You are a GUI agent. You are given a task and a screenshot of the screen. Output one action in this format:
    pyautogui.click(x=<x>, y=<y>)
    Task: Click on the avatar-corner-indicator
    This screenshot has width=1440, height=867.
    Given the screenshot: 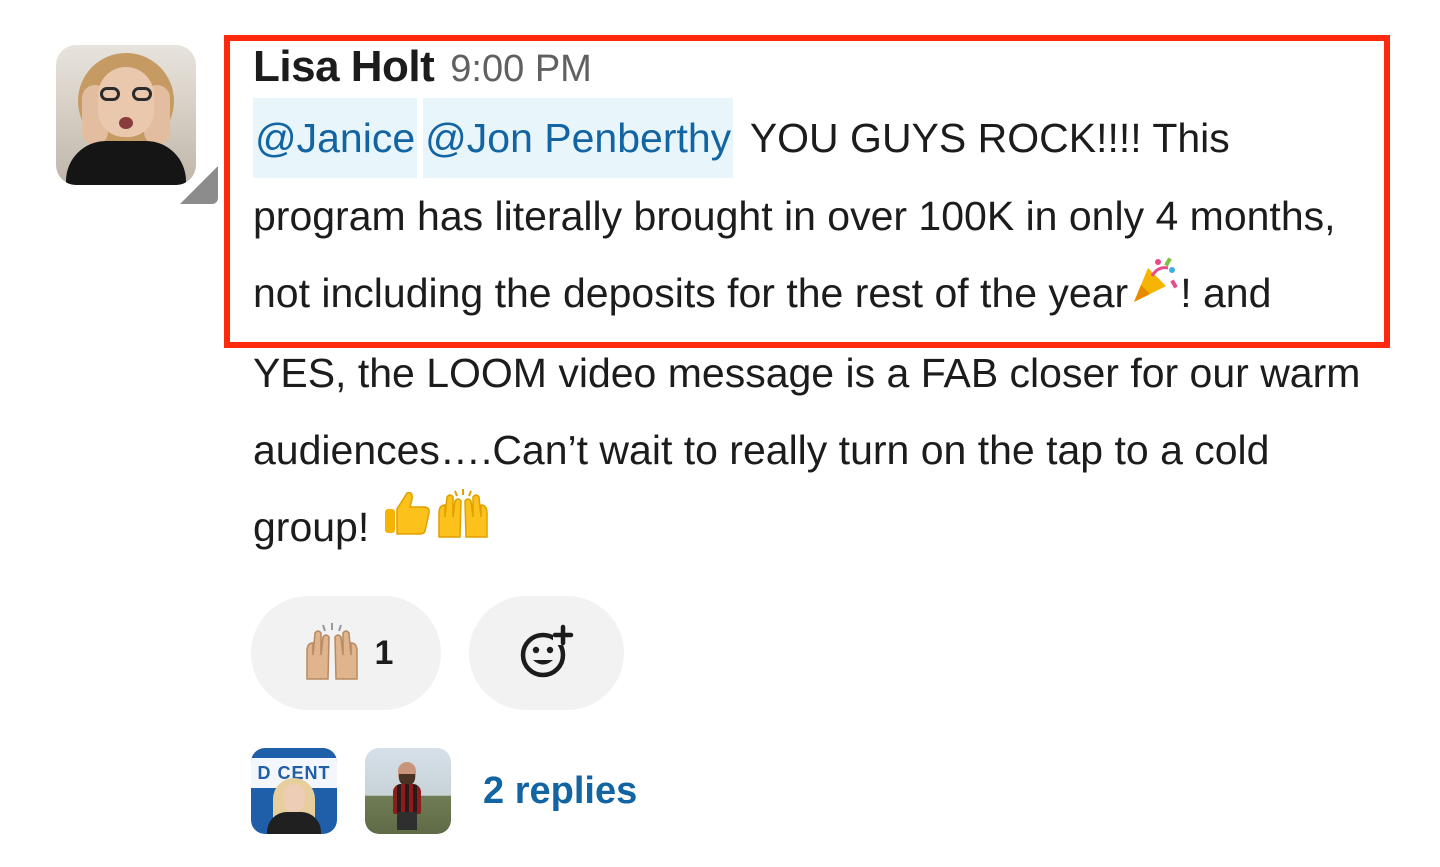 What is the action you would take?
    pyautogui.click(x=199, y=185)
    